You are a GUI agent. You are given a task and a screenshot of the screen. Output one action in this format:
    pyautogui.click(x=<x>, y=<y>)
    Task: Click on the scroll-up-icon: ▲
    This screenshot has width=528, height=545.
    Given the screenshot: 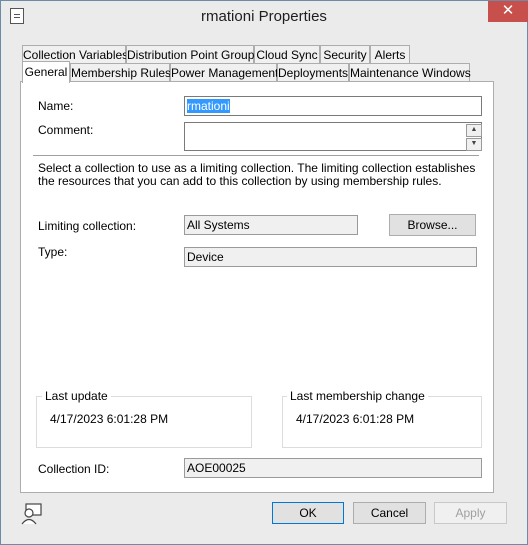 What is the action you would take?
    pyautogui.click(x=474, y=130)
    